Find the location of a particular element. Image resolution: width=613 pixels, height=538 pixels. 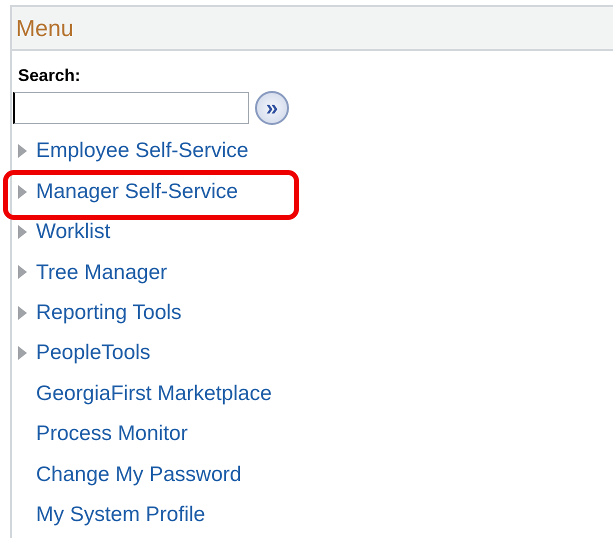

search-label: Search: is located at coordinates (49, 76).